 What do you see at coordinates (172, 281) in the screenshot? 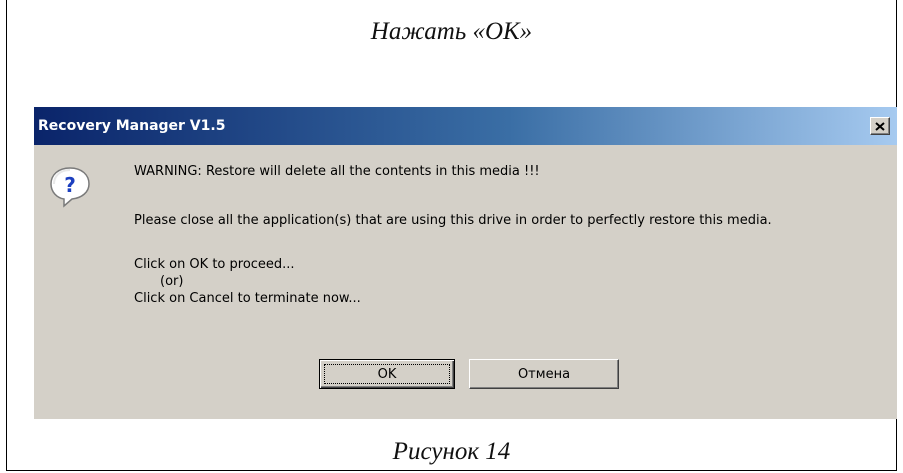
I see `or-text: (or)` at bounding box center [172, 281].